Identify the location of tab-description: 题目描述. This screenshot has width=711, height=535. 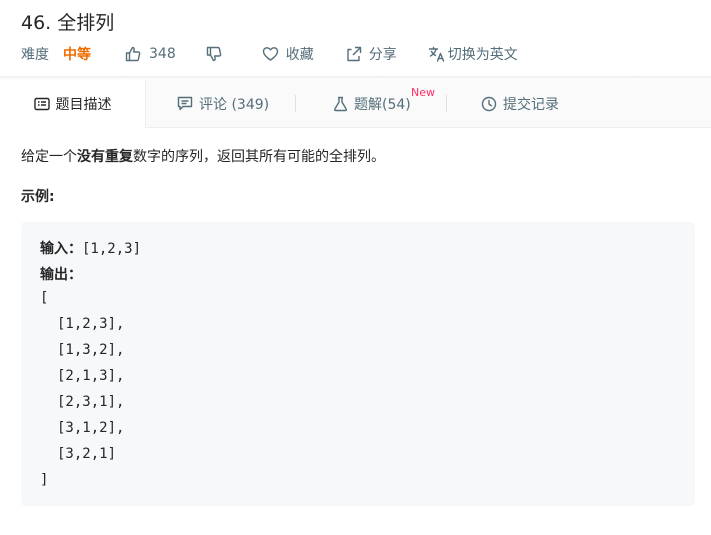
(73, 104).